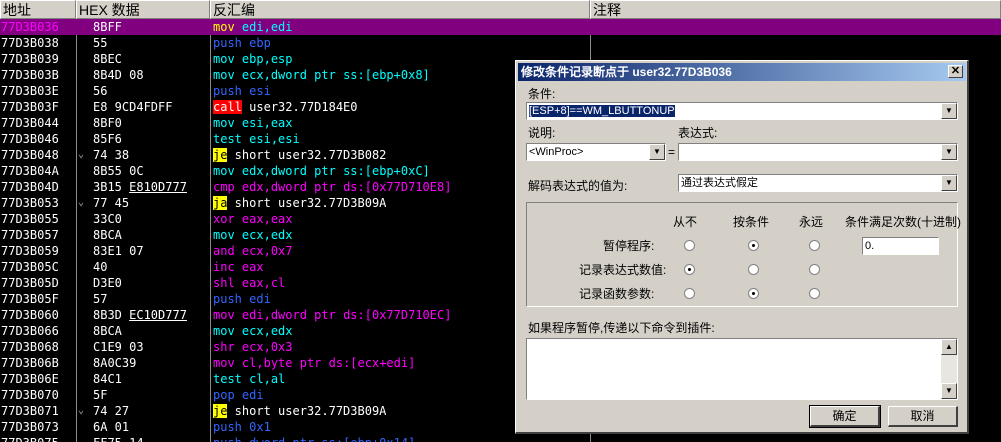  What do you see at coordinates (227, 439) in the screenshot?
I see `row-mnemonic: push` at bounding box center [227, 439].